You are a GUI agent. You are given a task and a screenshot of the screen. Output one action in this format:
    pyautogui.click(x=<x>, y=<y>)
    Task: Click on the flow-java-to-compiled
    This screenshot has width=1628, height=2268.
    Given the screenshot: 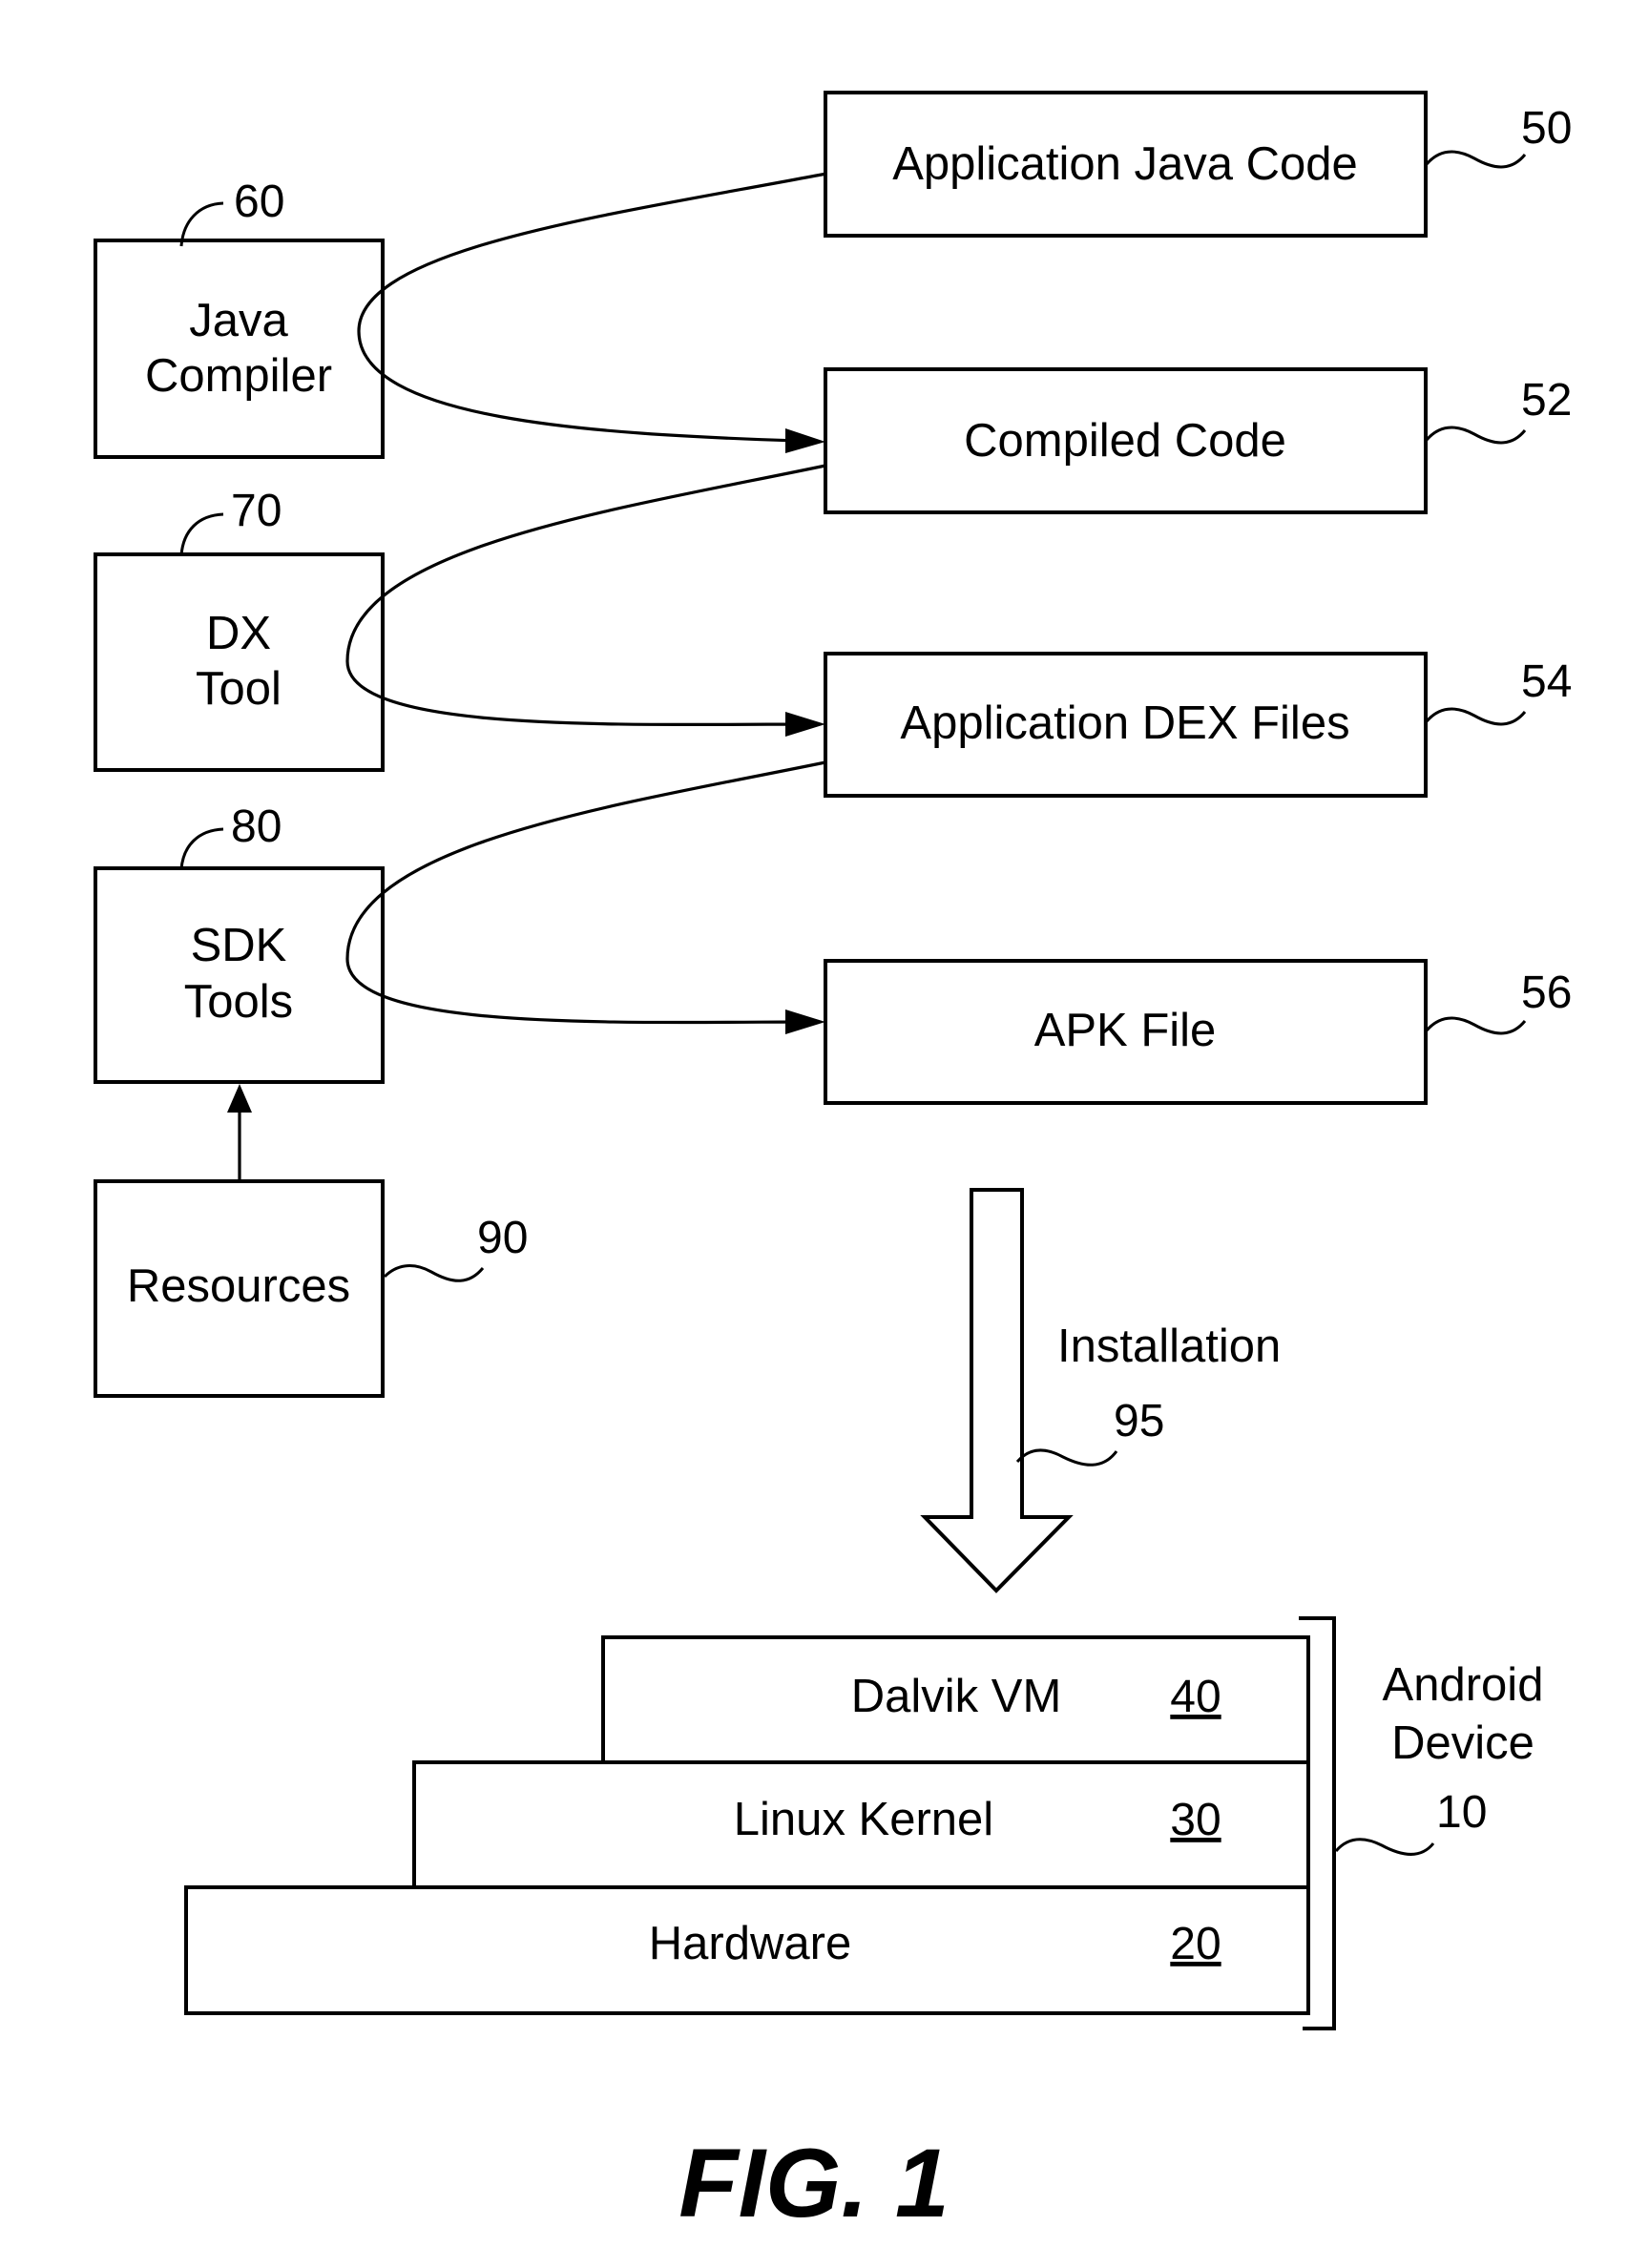 What is the action you would take?
    pyautogui.click(x=592, y=312)
    